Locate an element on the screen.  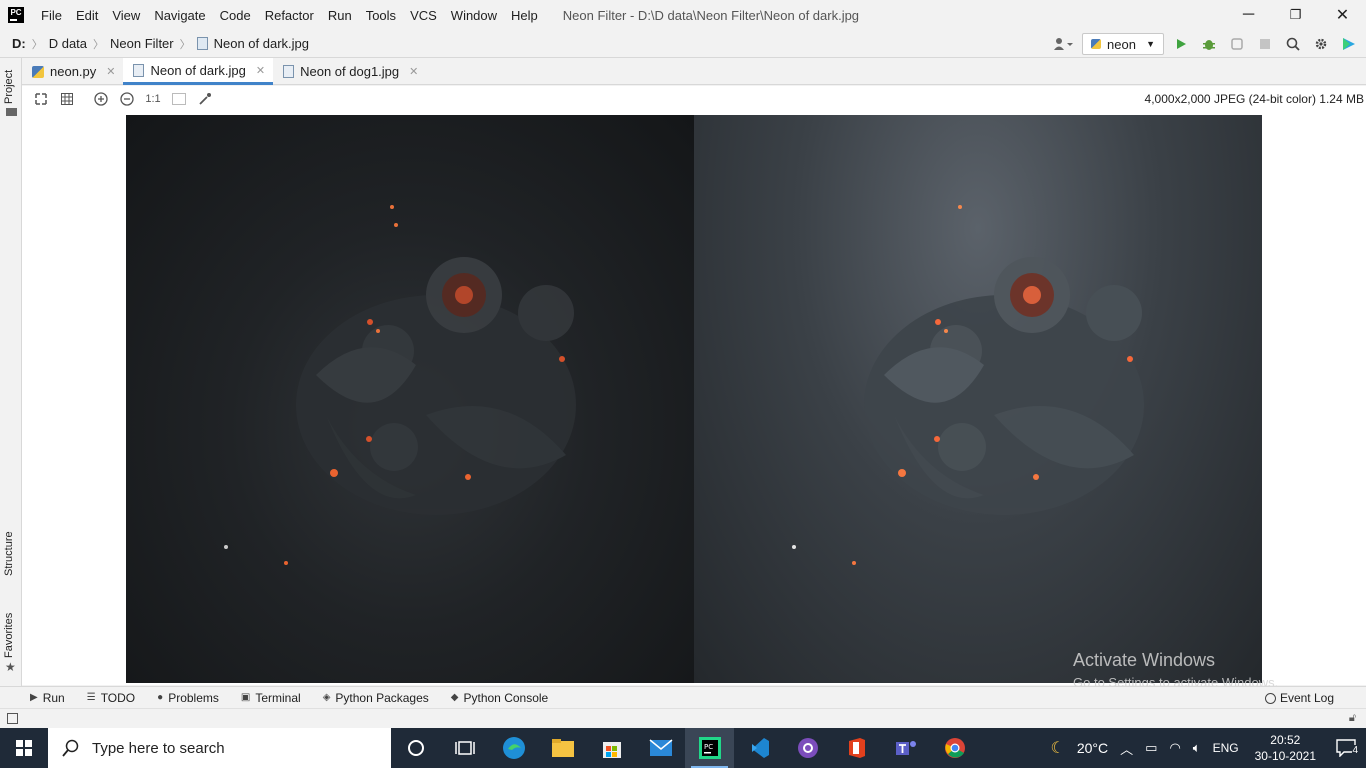
breadcrumb-d-data: D data is located at coordinates (68, 43).